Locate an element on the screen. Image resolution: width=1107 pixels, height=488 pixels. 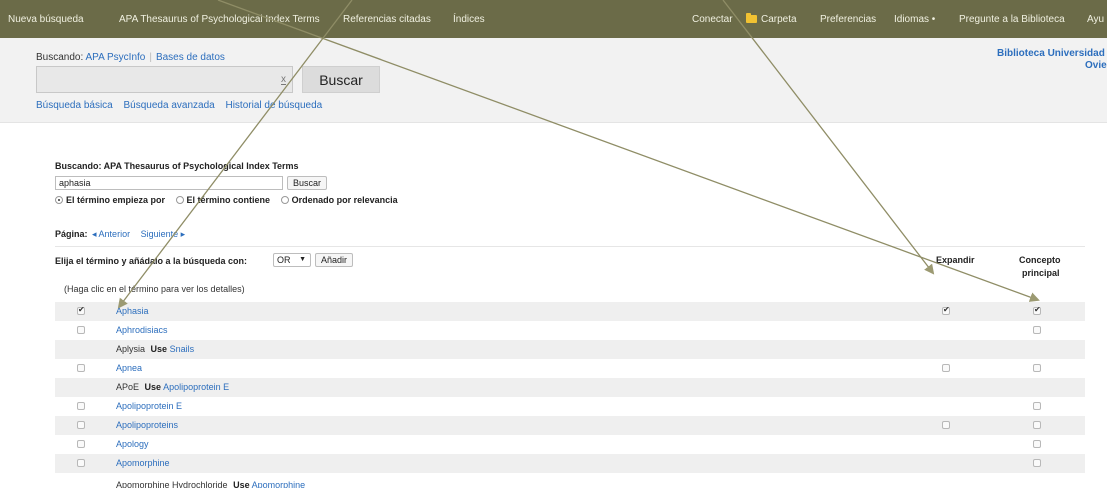
divider is located at coordinates (570, 246).